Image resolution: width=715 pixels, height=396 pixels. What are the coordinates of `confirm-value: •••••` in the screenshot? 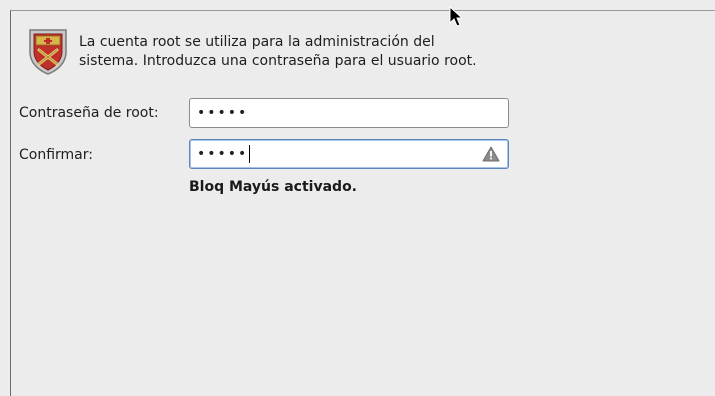 It's located at (223, 154).